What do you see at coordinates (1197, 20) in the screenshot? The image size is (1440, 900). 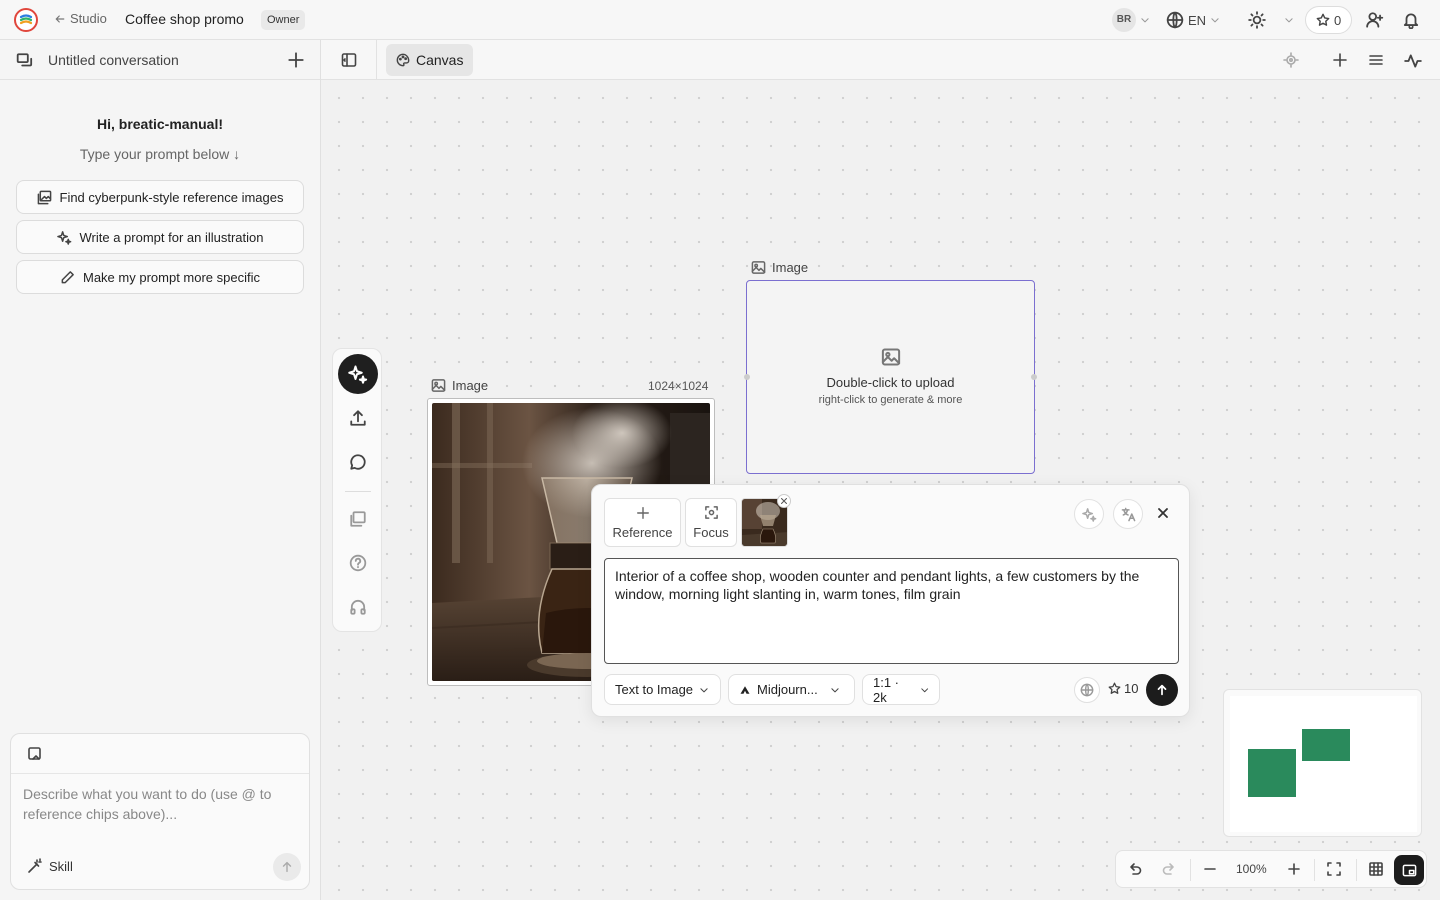 I see `language-label: EN` at bounding box center [1197, 20].